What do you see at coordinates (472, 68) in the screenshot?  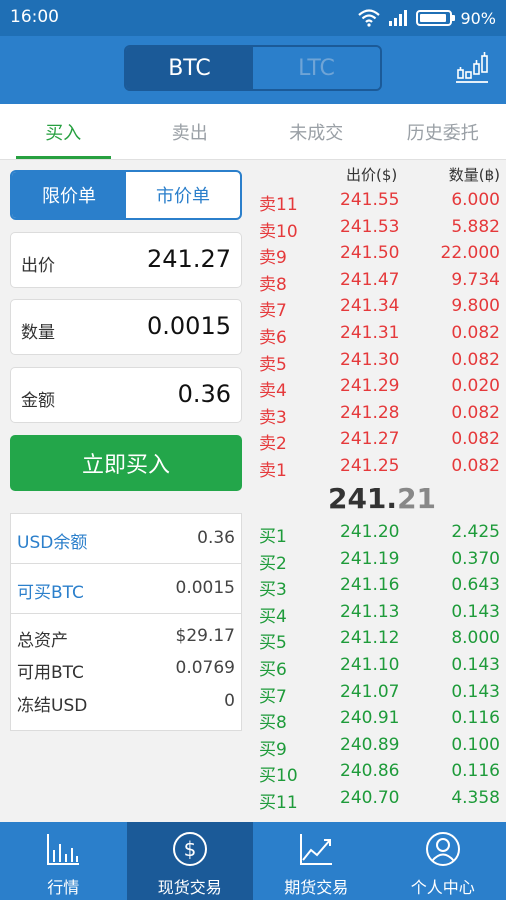 I see `candlestick-chart-icon` at bounding box center [472, 68].